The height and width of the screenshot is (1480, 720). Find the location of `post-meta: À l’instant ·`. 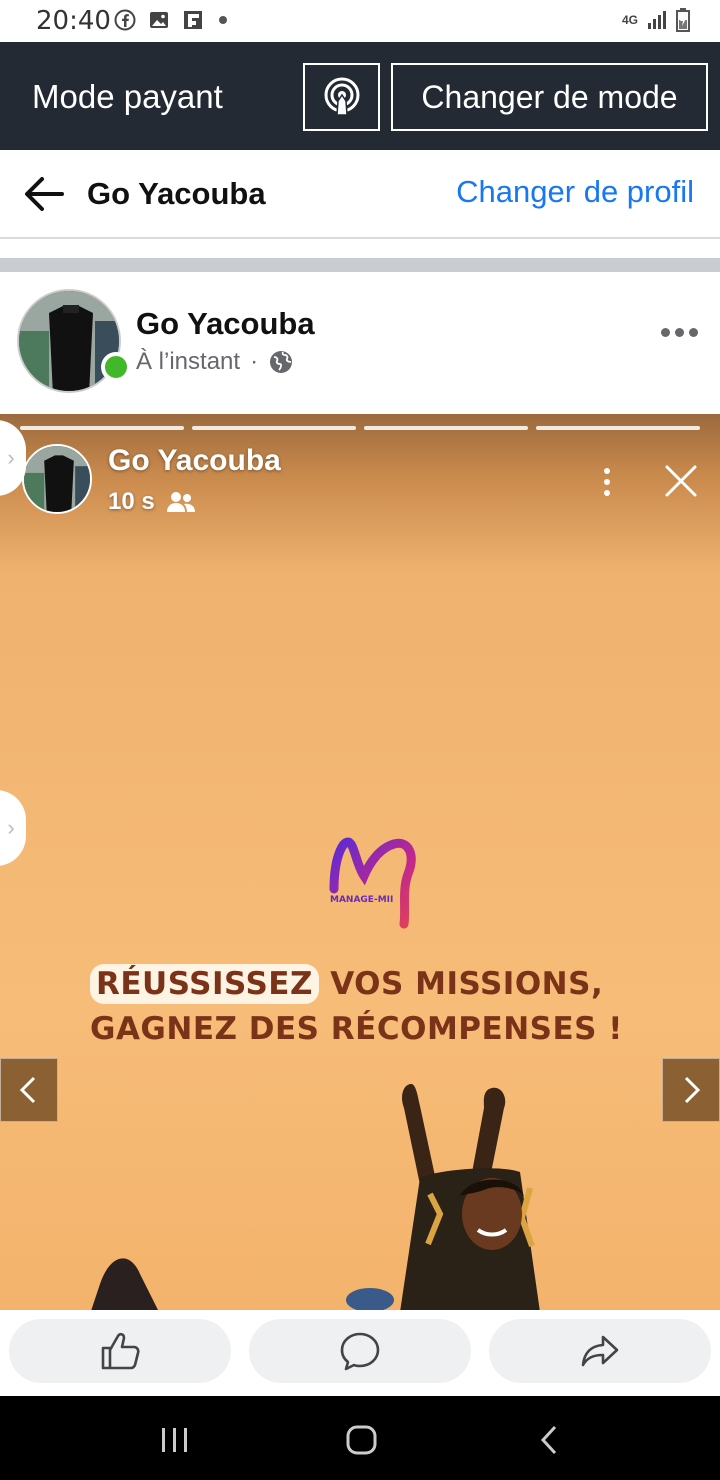

post-meta: À l’instant · is located at coordinates (215, 362).